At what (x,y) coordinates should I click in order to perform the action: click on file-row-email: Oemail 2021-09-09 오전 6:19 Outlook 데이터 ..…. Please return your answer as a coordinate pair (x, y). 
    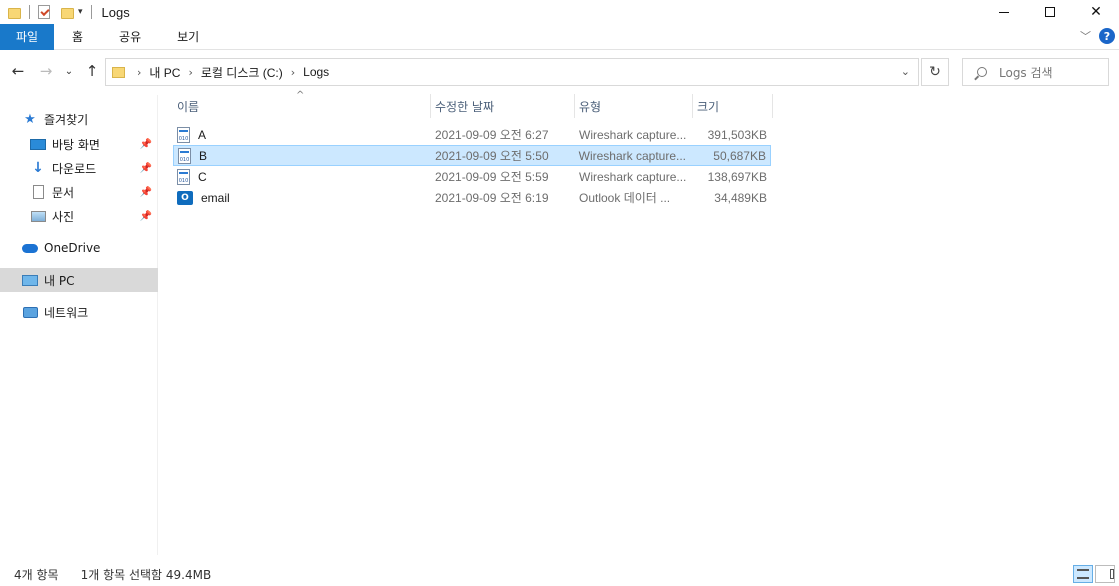
    Looking at the image, I should click on (472, 197).